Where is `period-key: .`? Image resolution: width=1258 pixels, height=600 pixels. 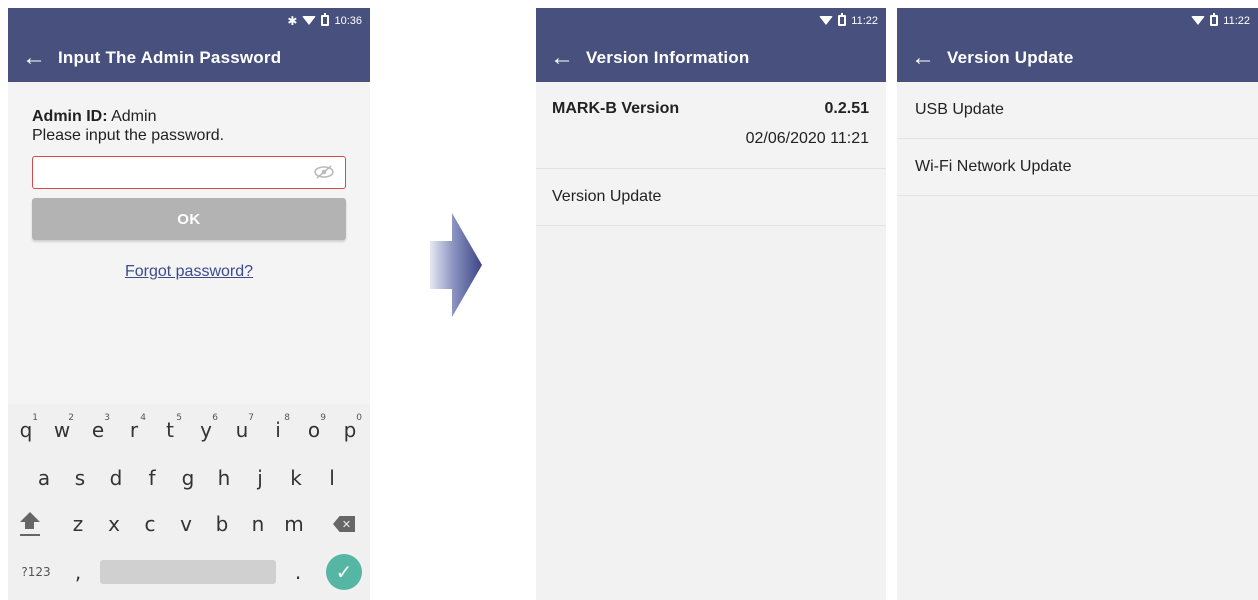
period-key: . is located at coordinates (298, 572).